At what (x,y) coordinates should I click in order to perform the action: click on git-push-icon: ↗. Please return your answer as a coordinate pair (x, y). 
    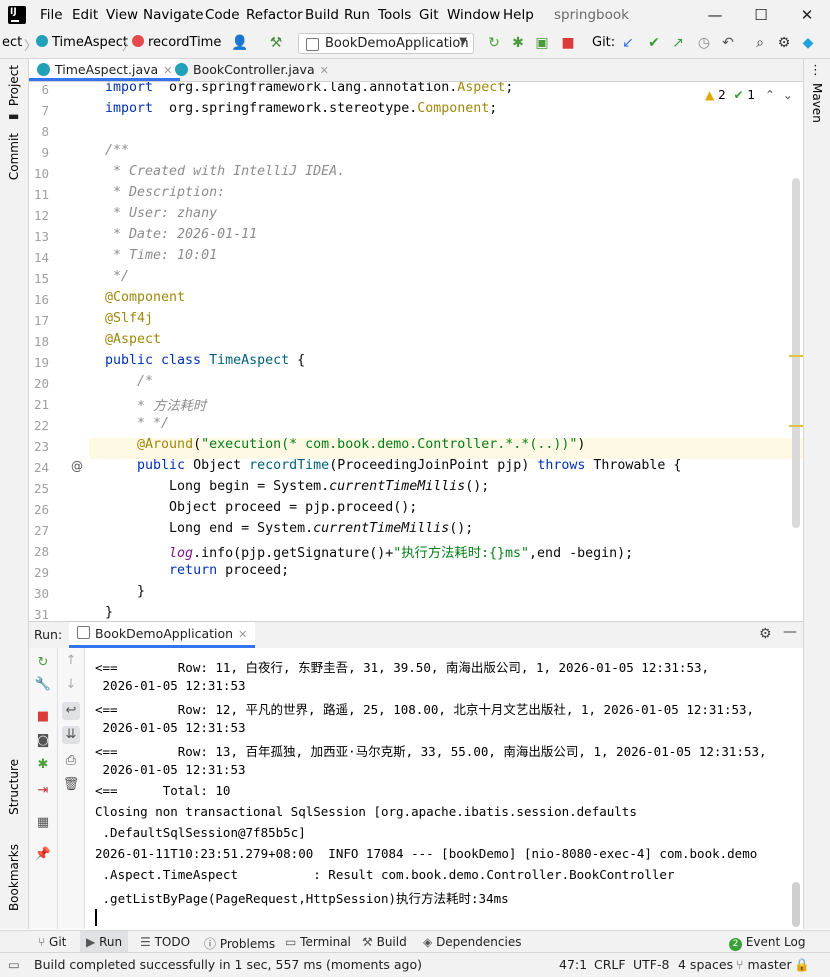
    Looking at the image, I should click on (678, 43).